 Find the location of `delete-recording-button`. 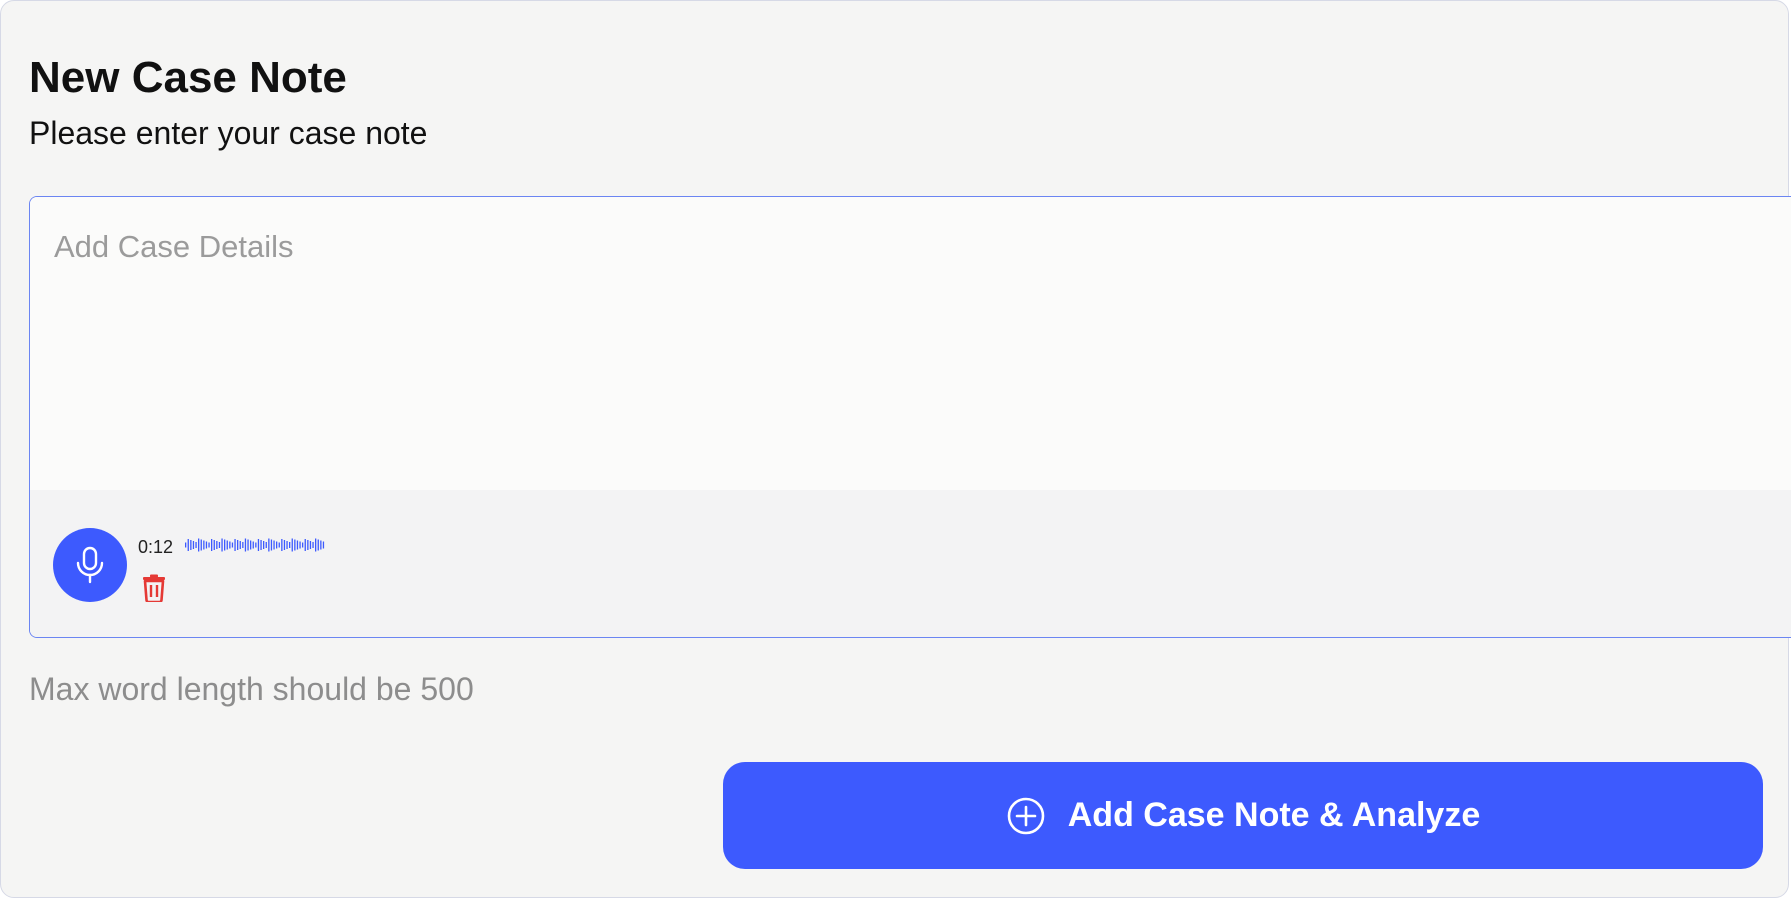

delete-recording-button is located at coordinates (154, 589).